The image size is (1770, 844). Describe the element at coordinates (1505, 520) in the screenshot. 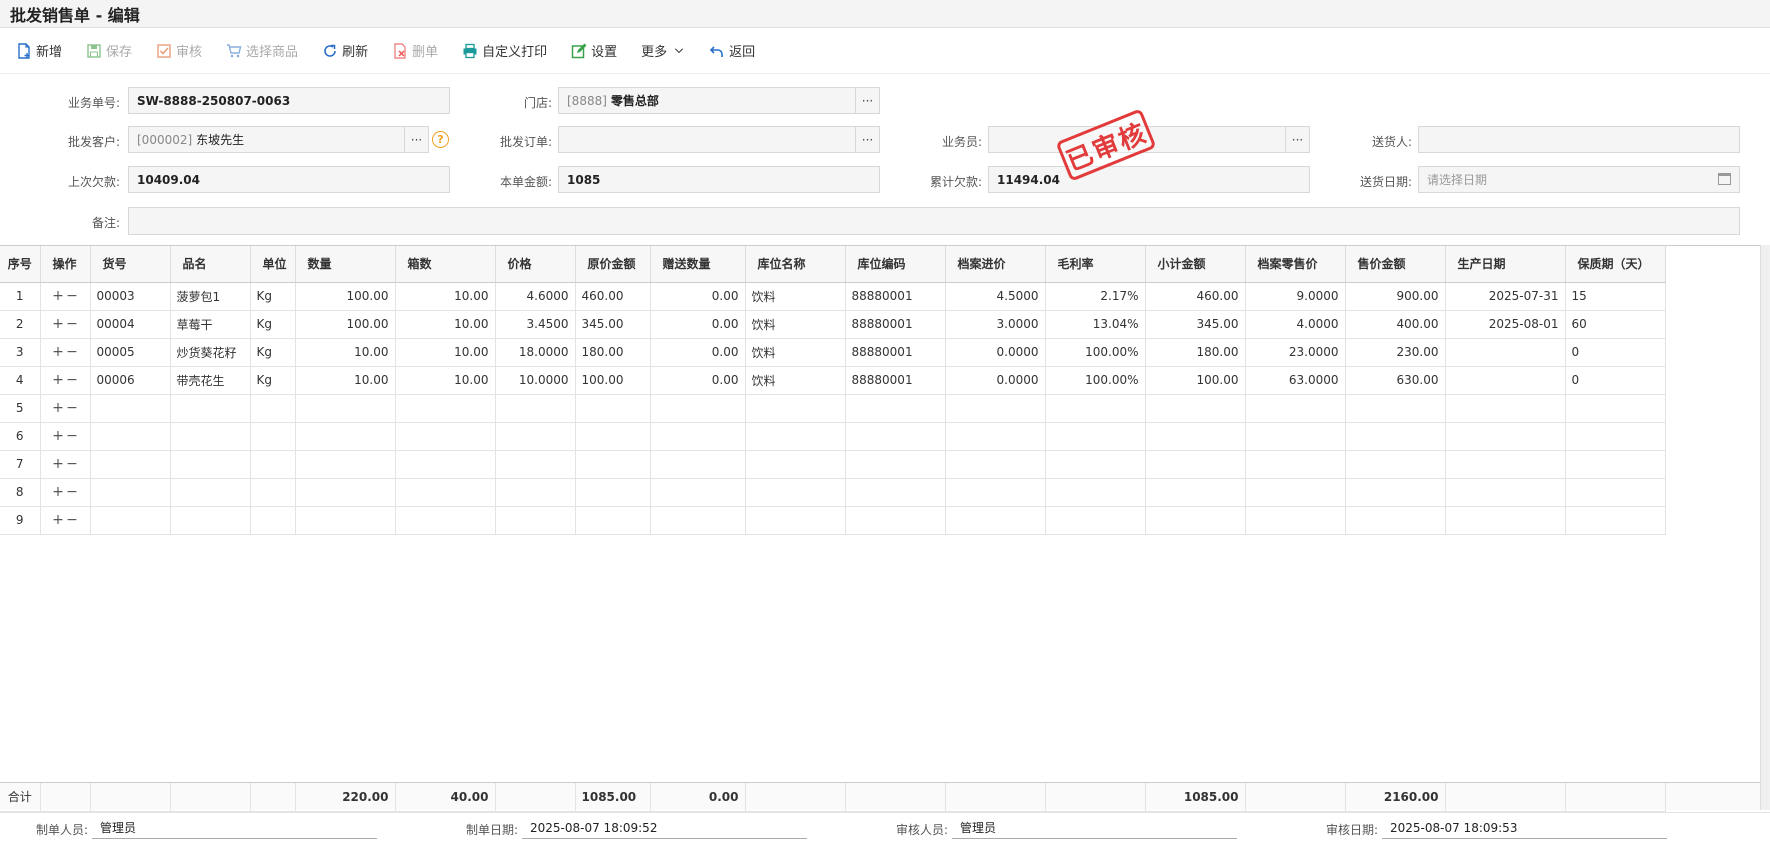

I see `cell-prod-date` at that location.